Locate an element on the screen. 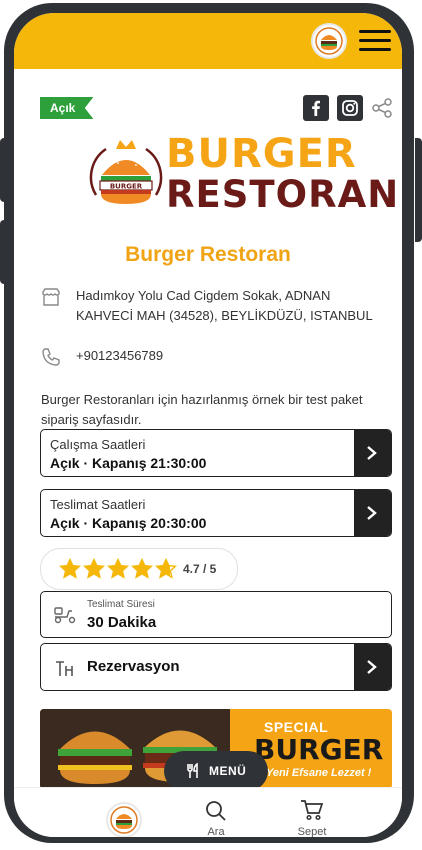 This screenshot has height=850, width=422. delivery-time-card: Teslimat Süresi 30 Dakika is located at coordinates (216, 614).